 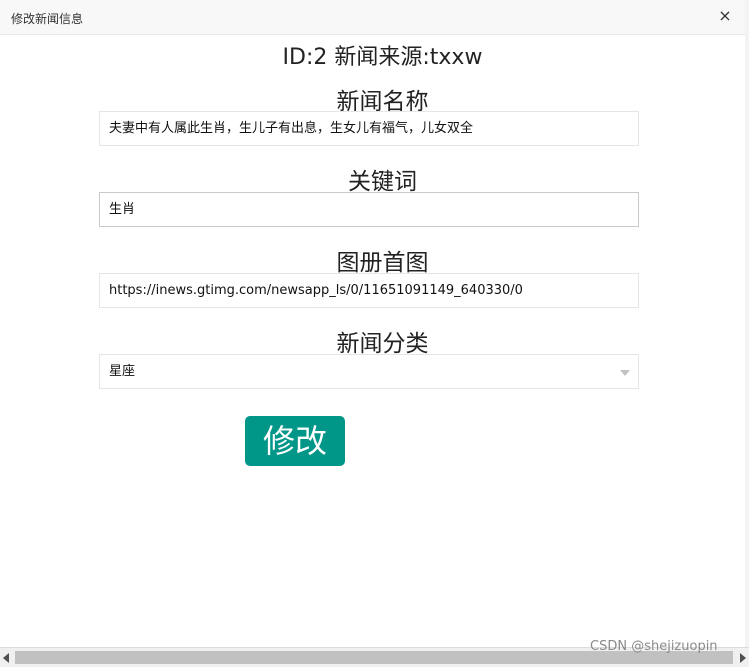 What do you see at coordinates (369, 209) in the screenshot?
I see `keyword-input: 生肖` at bounding box center [369, 209].